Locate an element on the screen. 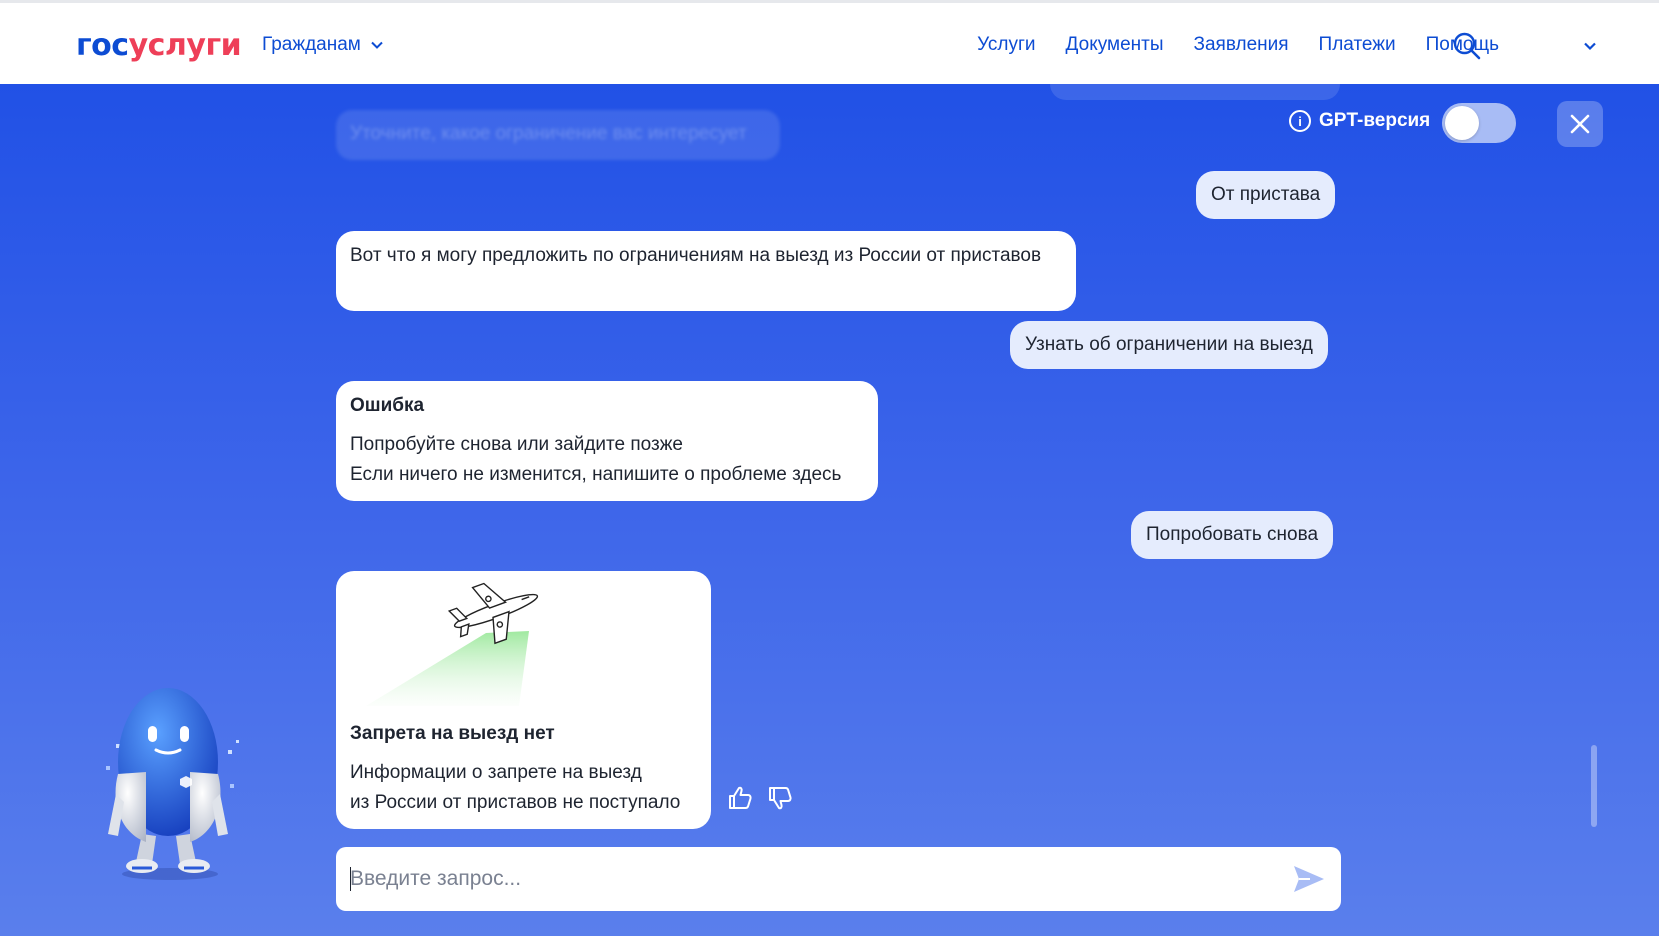 This screenshot has width=1659, height=936. info-icon: i is located at coordinates (1300, 121).